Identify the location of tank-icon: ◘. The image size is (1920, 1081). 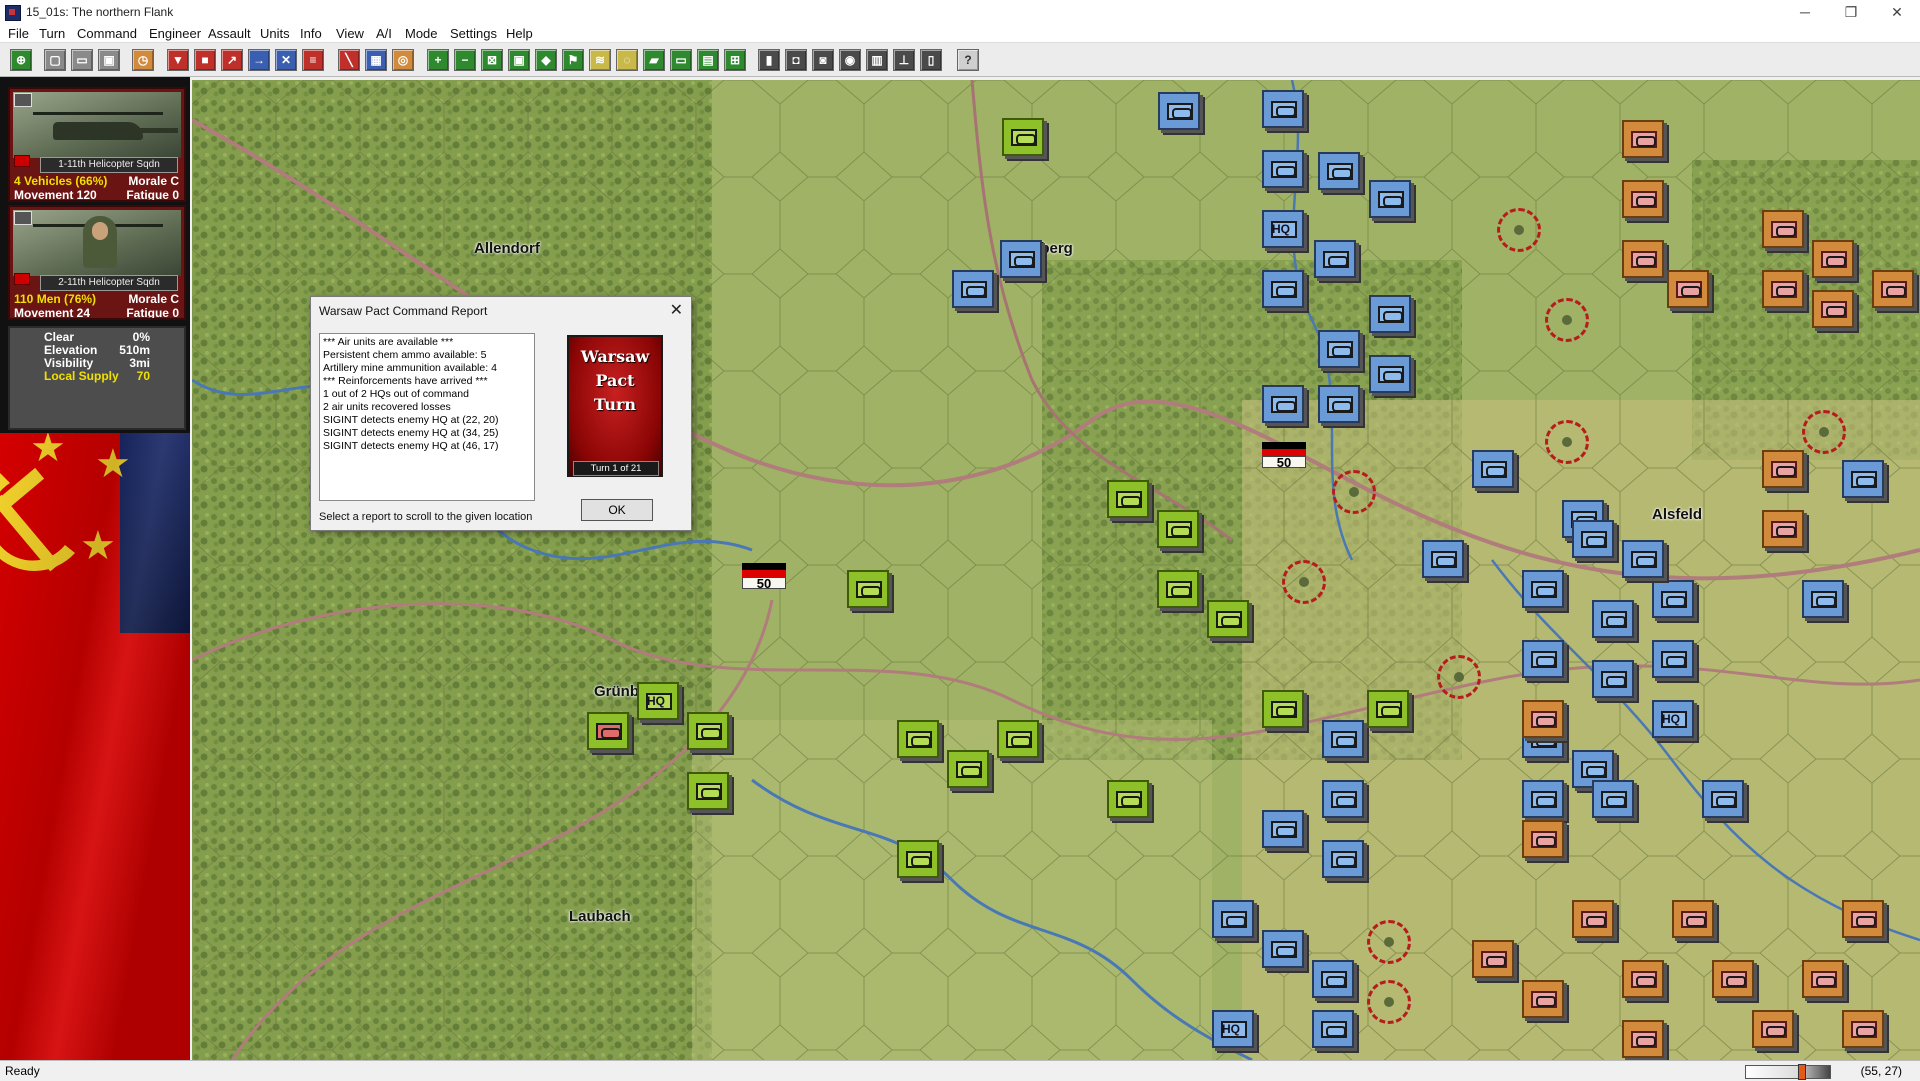
(796, 60).